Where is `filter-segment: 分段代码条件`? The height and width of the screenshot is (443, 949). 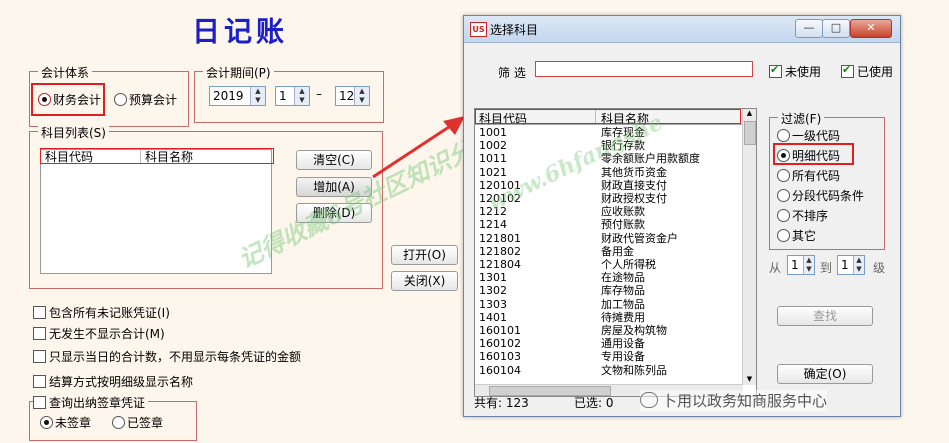
filter-segment: 分段代码条件 is located at coordinates (820, 195).